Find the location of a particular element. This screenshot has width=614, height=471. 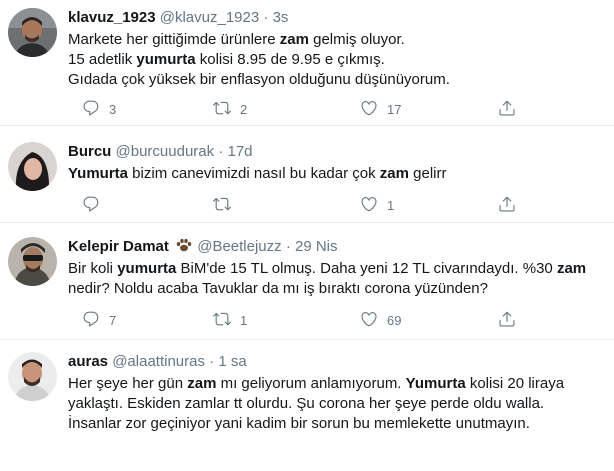

text-segment: gelmiş oluyor. is located at coordinates (356, 39).